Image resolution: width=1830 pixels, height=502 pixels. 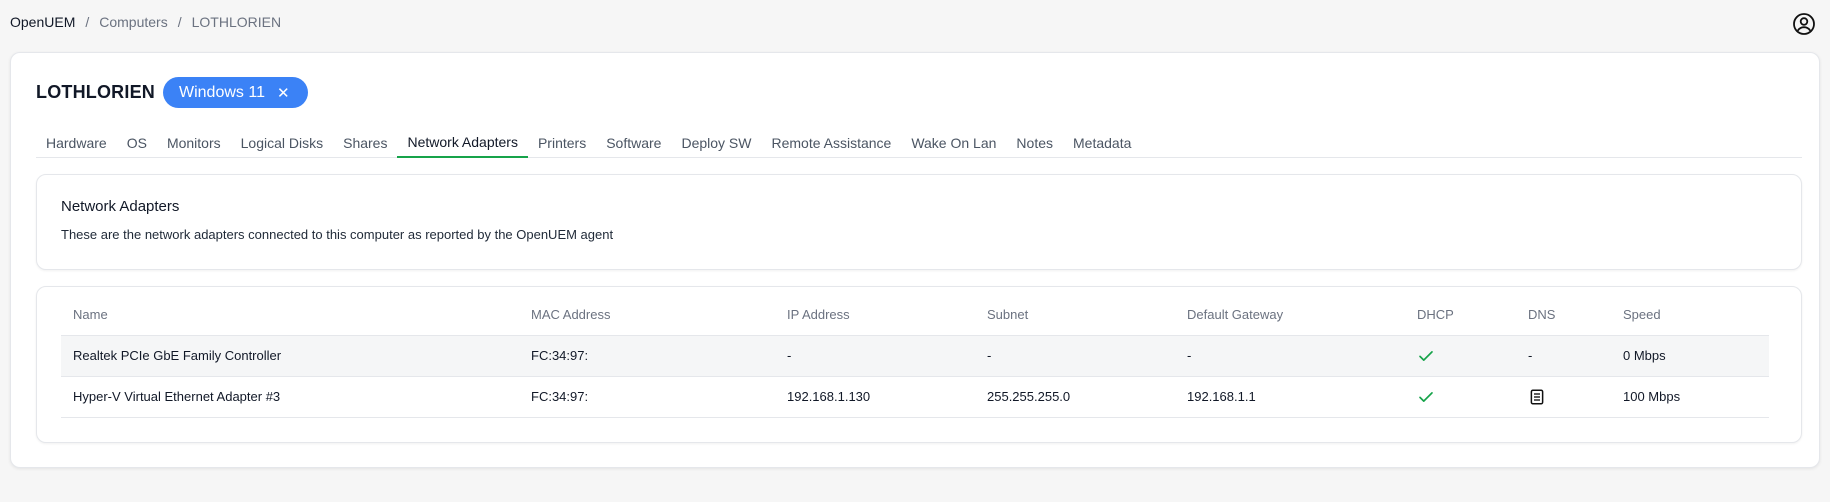 I want to click on cell-ip-address: -, so click(x=875, y=356).